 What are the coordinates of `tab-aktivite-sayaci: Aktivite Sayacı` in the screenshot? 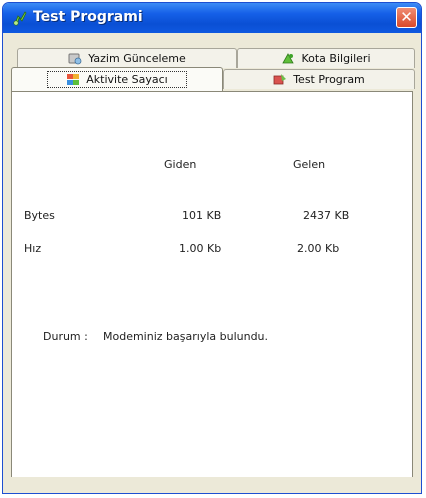 It's located at (117, 79).